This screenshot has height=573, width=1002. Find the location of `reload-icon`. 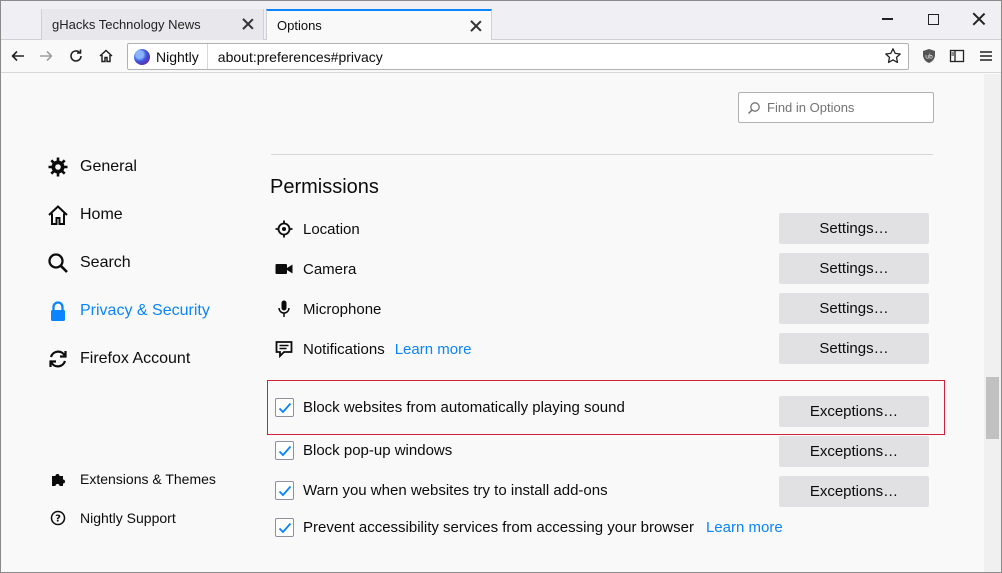

reload-icon is located at coordinates (76, 55).